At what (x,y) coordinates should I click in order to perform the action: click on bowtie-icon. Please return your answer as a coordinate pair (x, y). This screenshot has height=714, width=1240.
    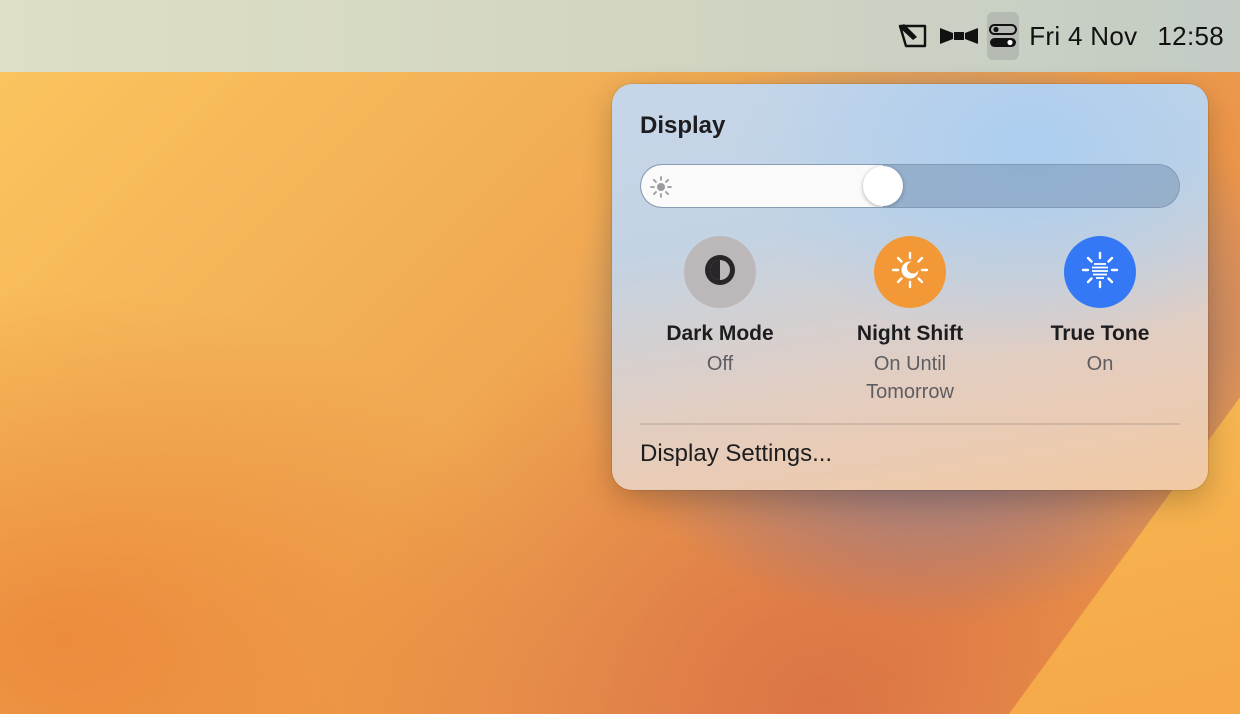
    Looking at the image, I should click on (959, 36).